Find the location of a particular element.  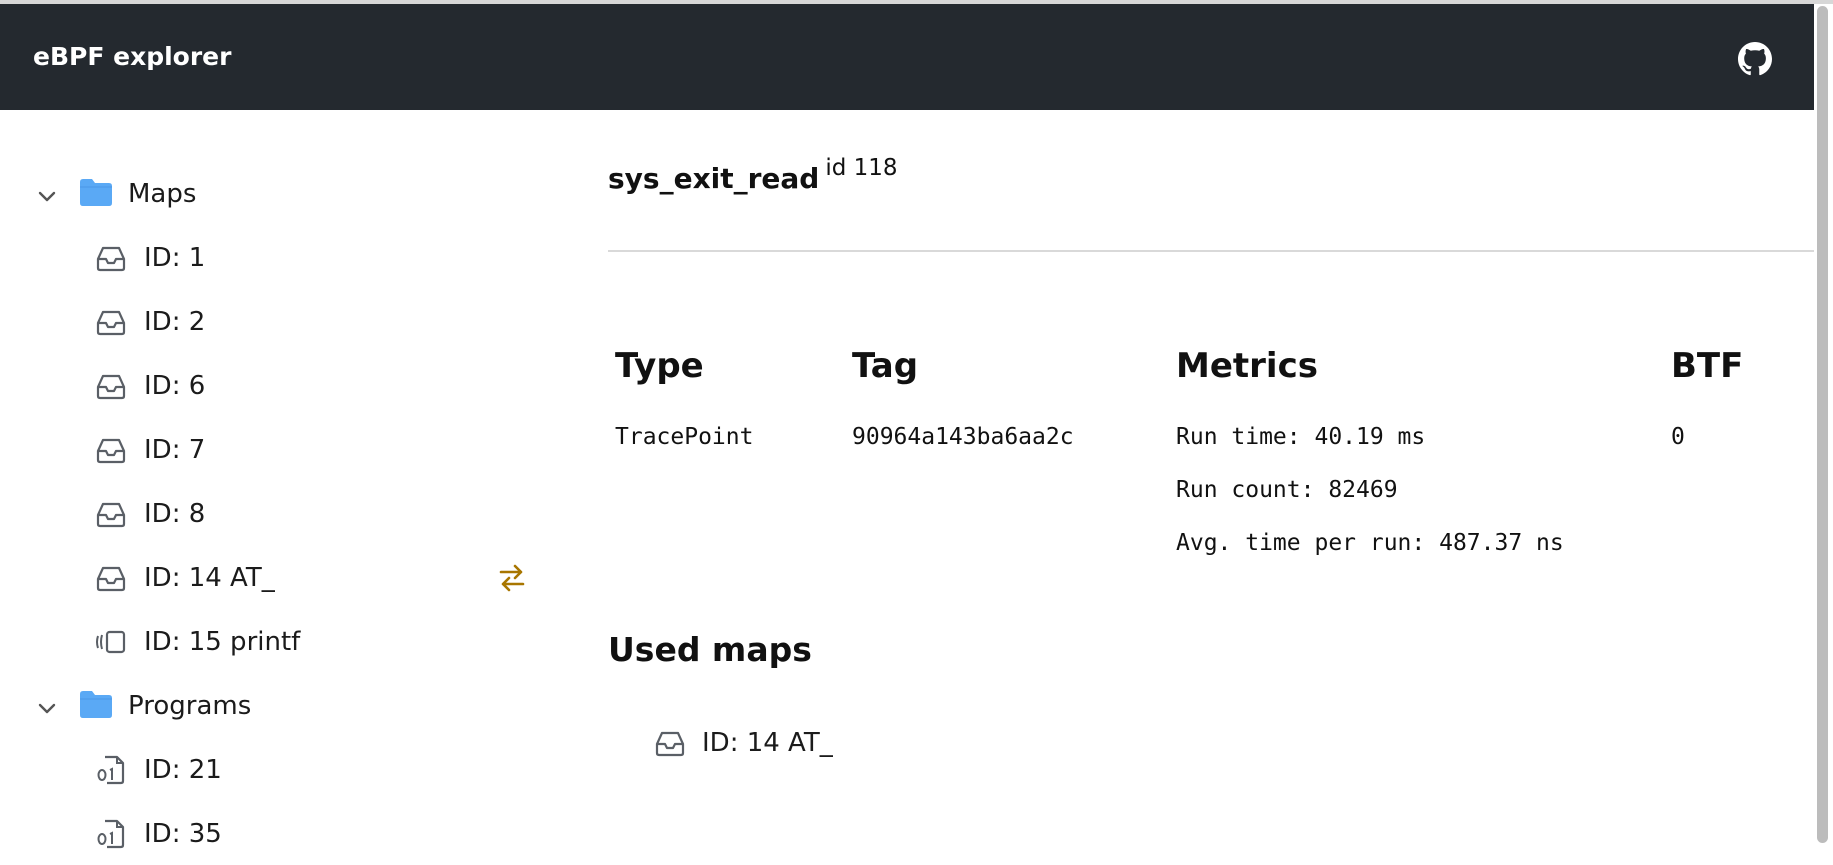

program-name: sys_exit_read is located at coordinates (714, 178).